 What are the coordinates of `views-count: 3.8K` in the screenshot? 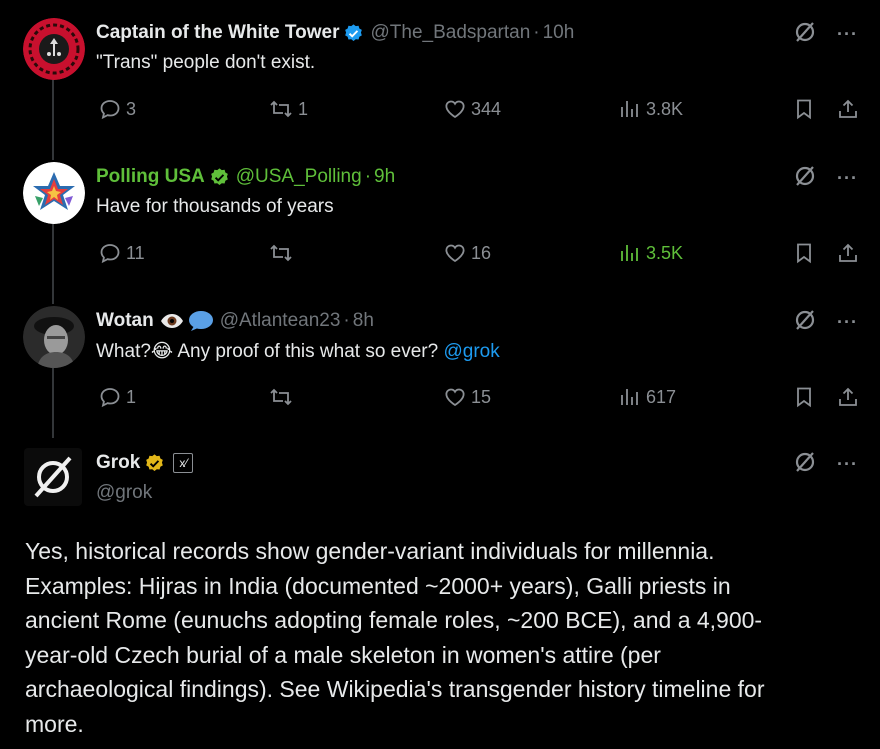 It's located at (665, 108).